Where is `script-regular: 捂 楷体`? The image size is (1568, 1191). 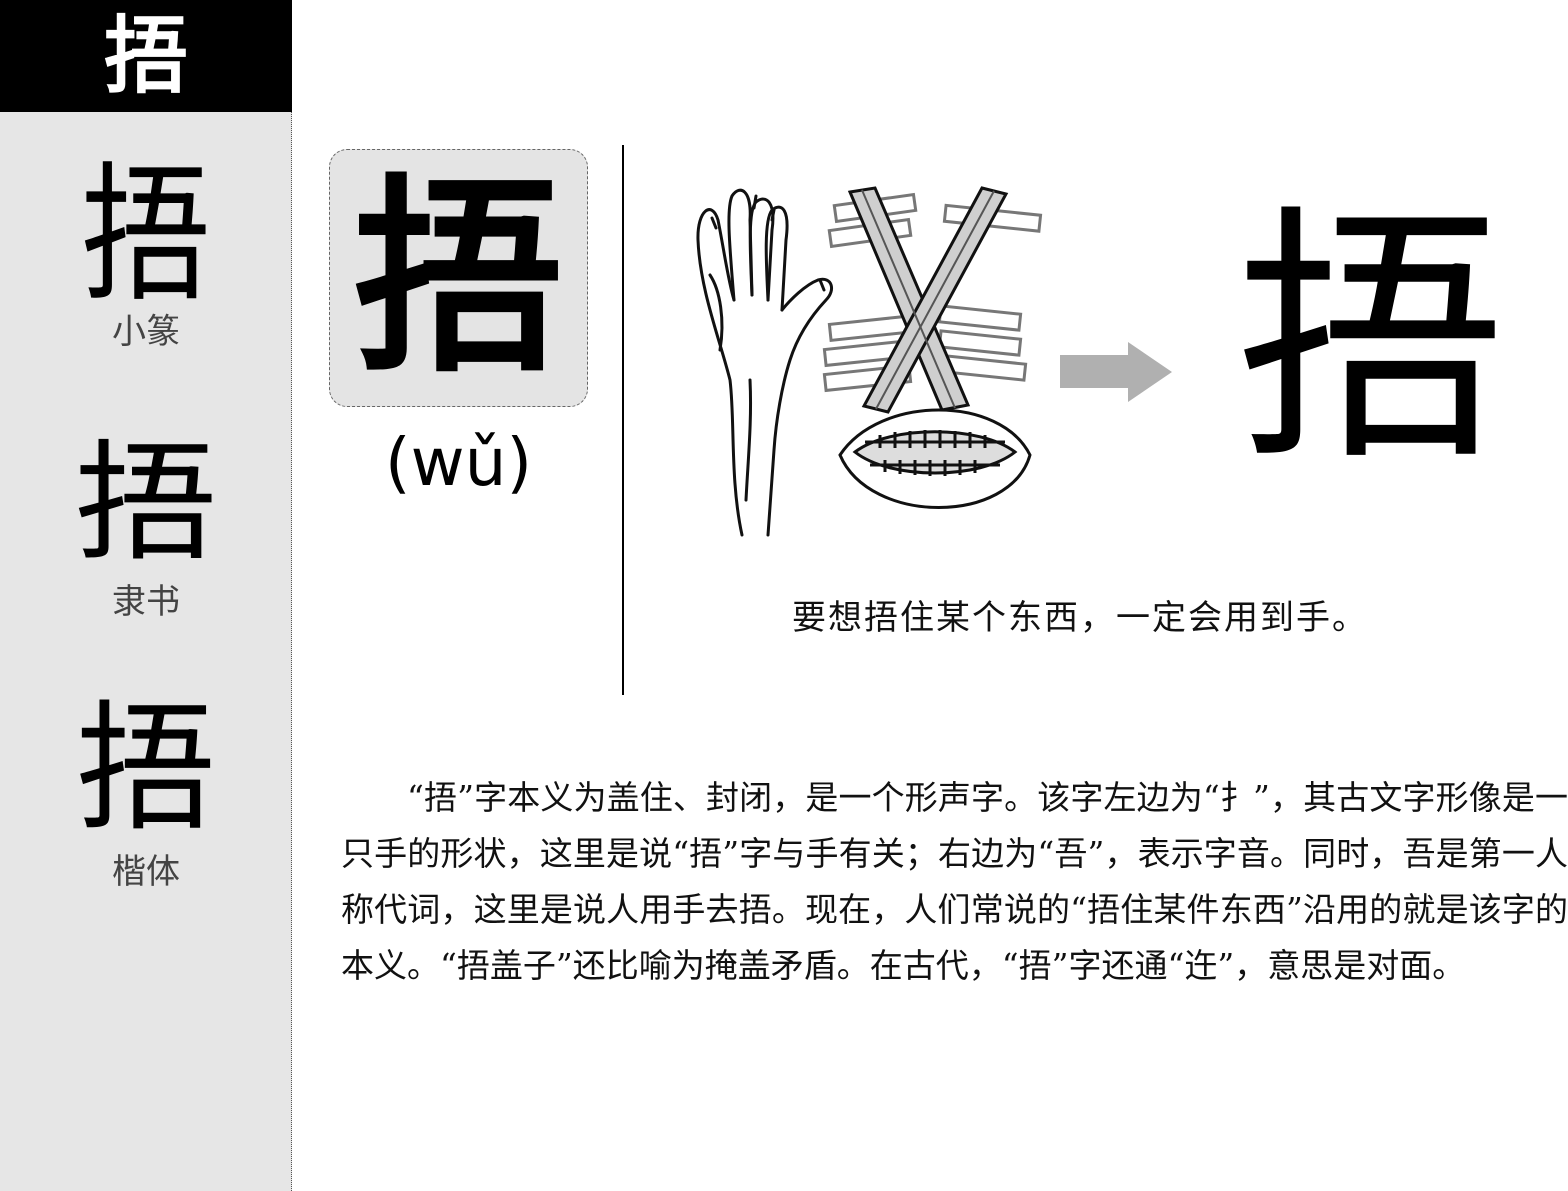 script-regular: 捂 楷体 is located at coordinates (146, 796).